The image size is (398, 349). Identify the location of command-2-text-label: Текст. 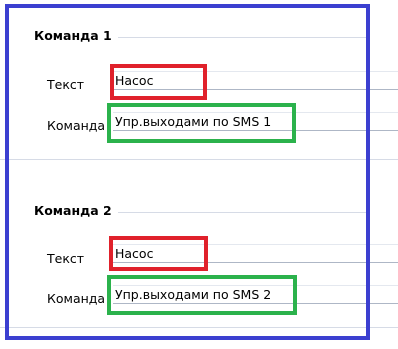
(66, 258).